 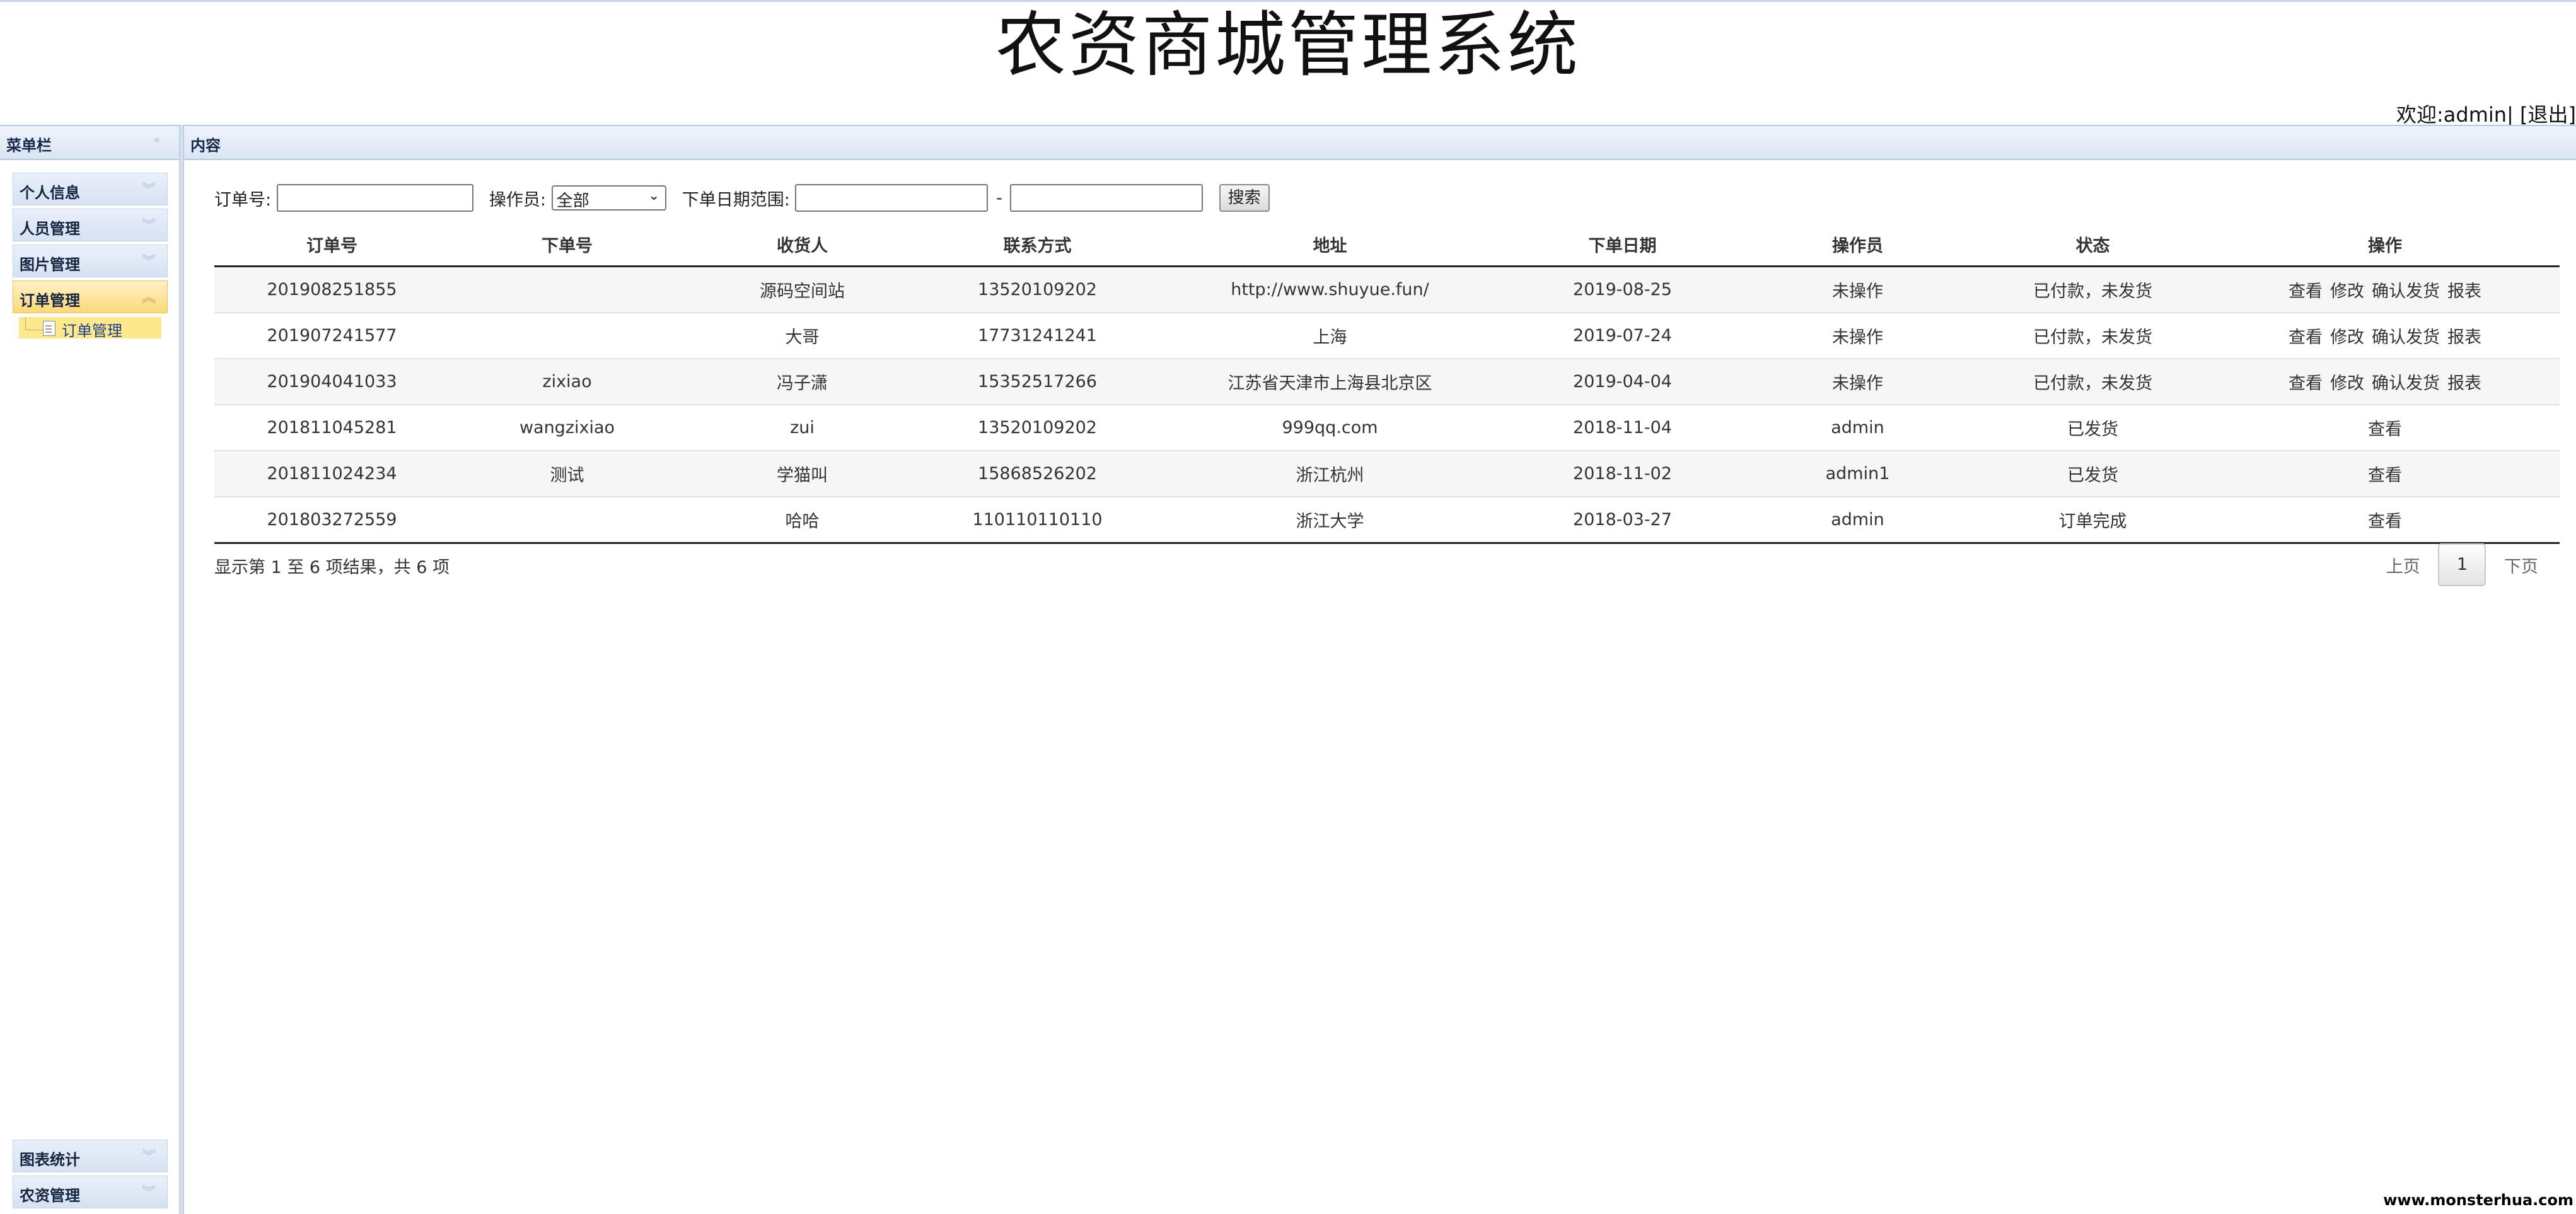 I want to click on date-range-label: 下单日期范围:, so click(x=736, y=200).